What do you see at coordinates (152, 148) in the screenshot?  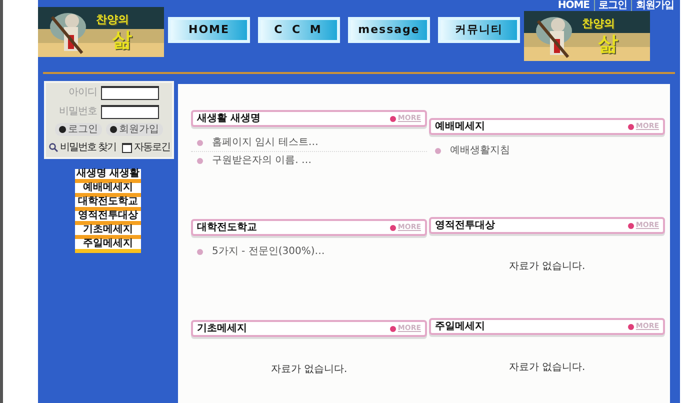 I see `checkbox-label: 자동로긴` at bounding box center [152, 148].